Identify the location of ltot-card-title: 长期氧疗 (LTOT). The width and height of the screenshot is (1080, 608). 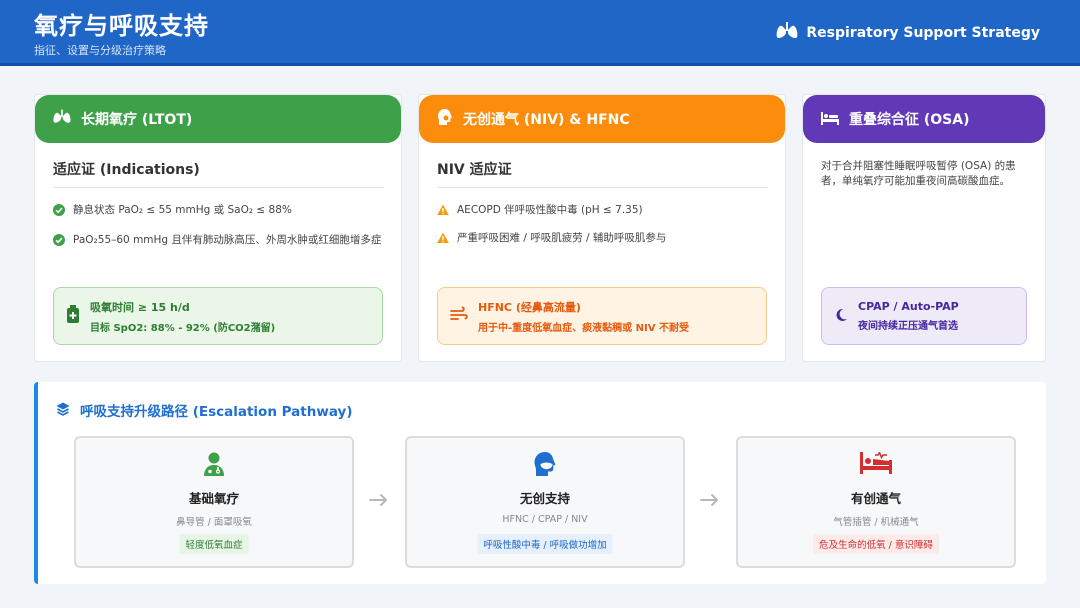
(137, 120).